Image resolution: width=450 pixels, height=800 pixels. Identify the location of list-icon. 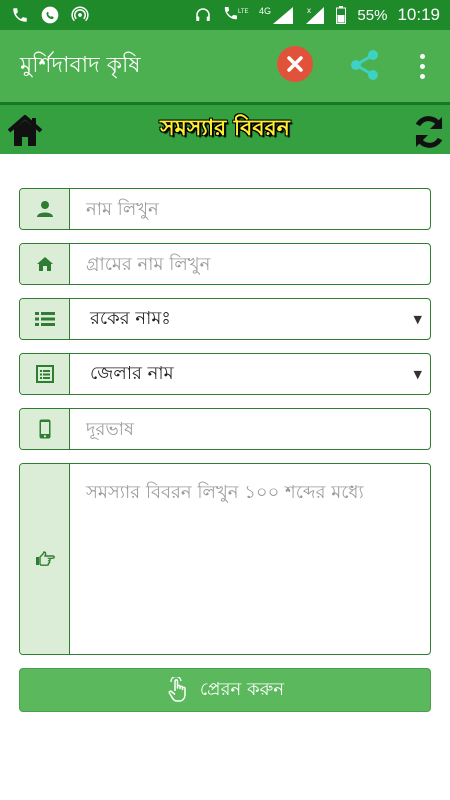
(45, 319).